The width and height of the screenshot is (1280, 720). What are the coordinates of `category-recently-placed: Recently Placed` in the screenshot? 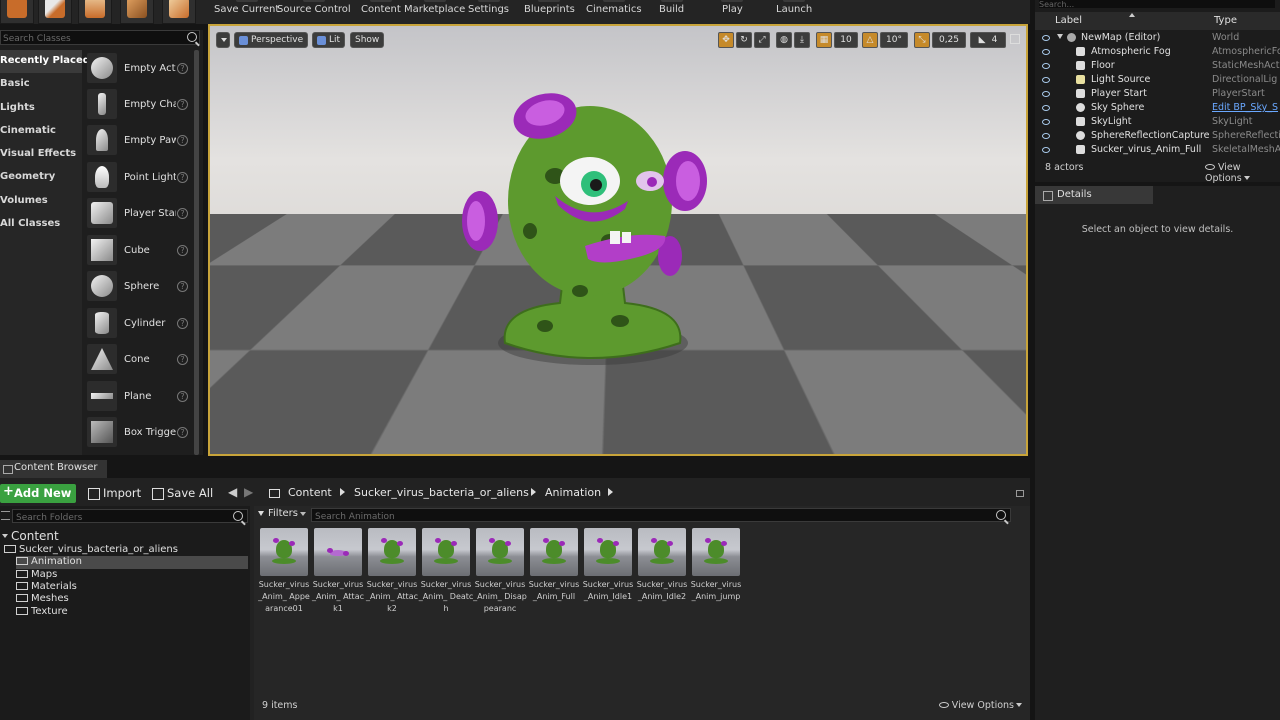 It's located at (45, 62).